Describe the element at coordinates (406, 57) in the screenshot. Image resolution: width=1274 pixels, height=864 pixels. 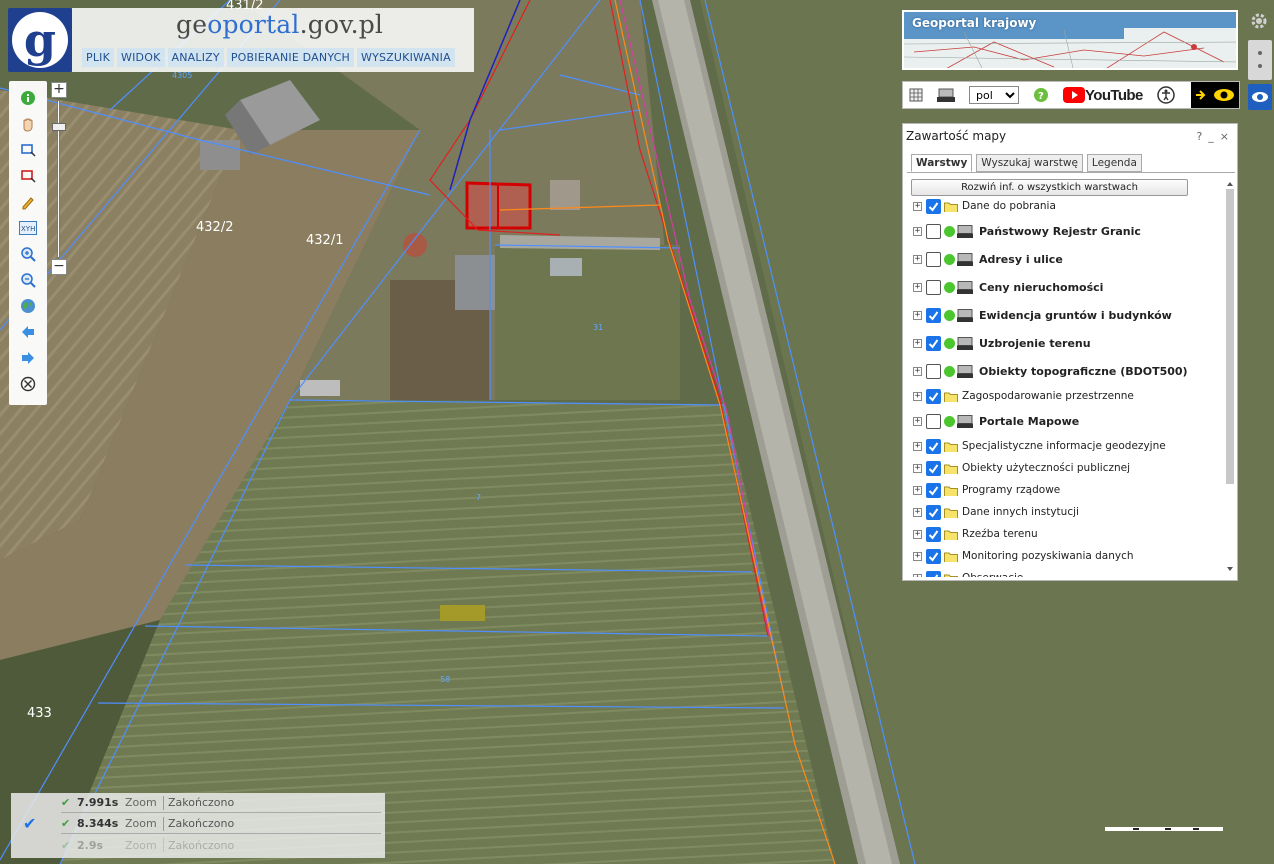
I see `menu-wyszukiwania: WYSZUKIWANIA` at that location.